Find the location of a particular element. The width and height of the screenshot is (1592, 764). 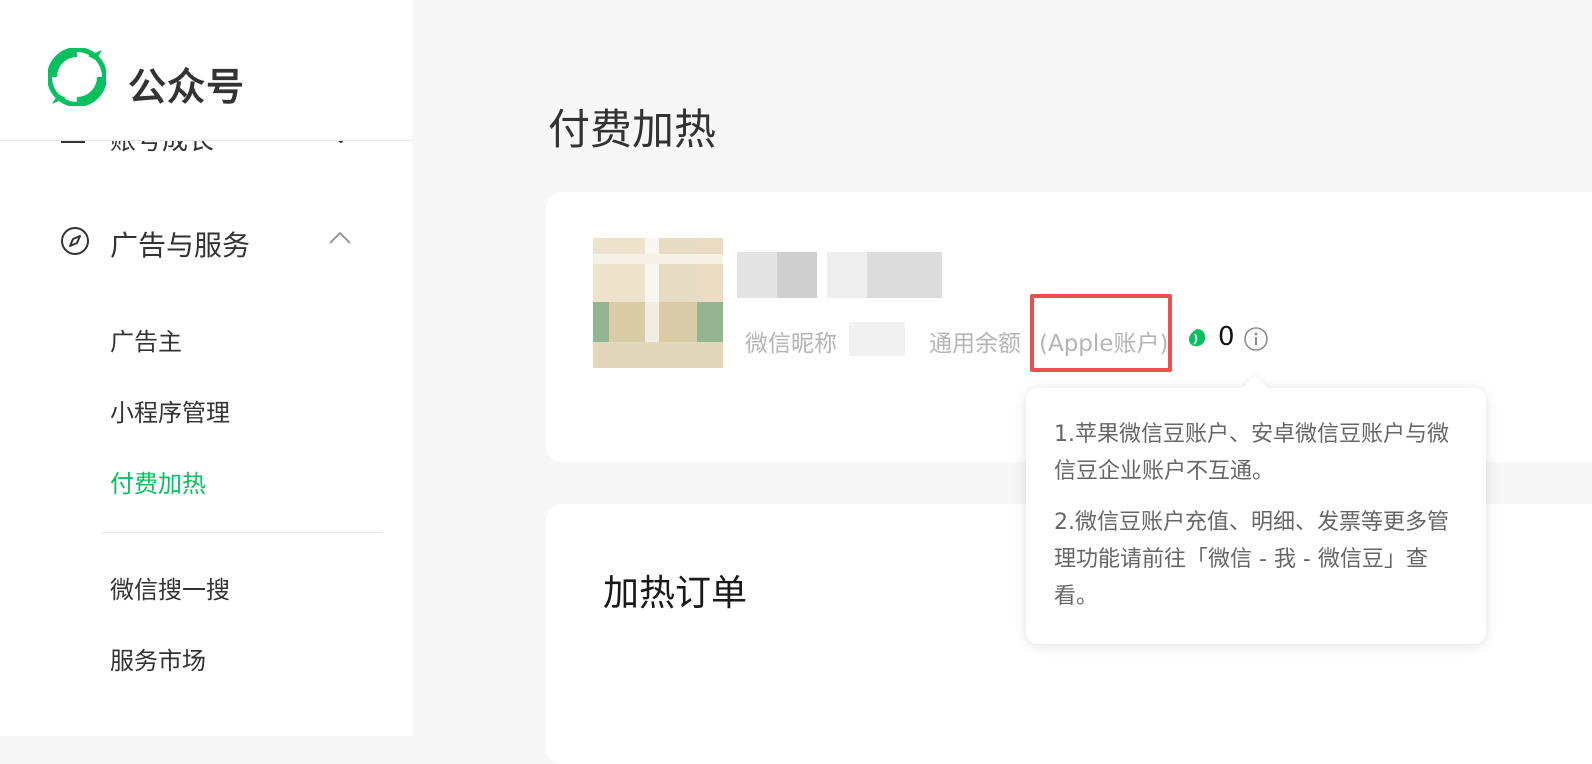

nickname-value-blurred is located at coordinates (877, 339).